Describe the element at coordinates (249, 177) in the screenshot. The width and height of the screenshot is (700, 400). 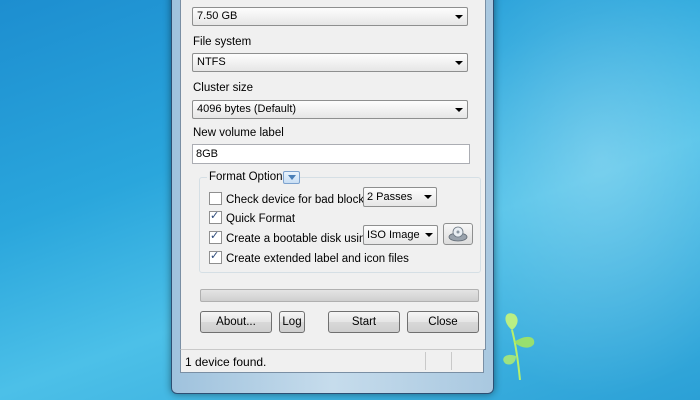
I see `format-options-title: Format Options` at that location.